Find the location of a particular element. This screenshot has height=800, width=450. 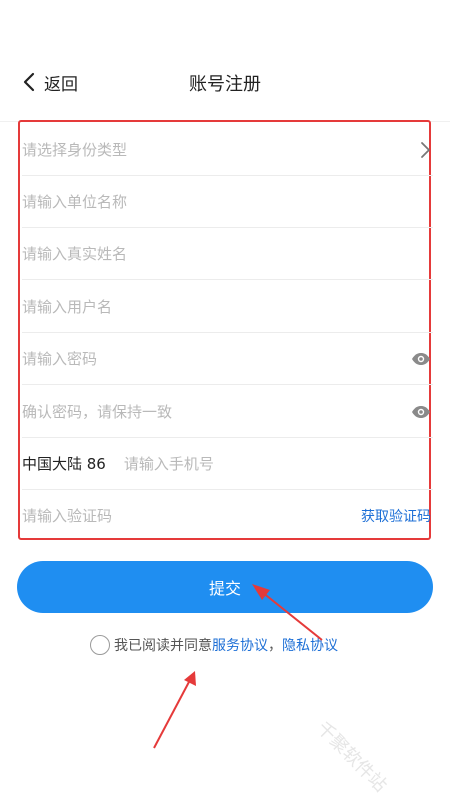

verification-code-input is located at coordinates (191, 516).